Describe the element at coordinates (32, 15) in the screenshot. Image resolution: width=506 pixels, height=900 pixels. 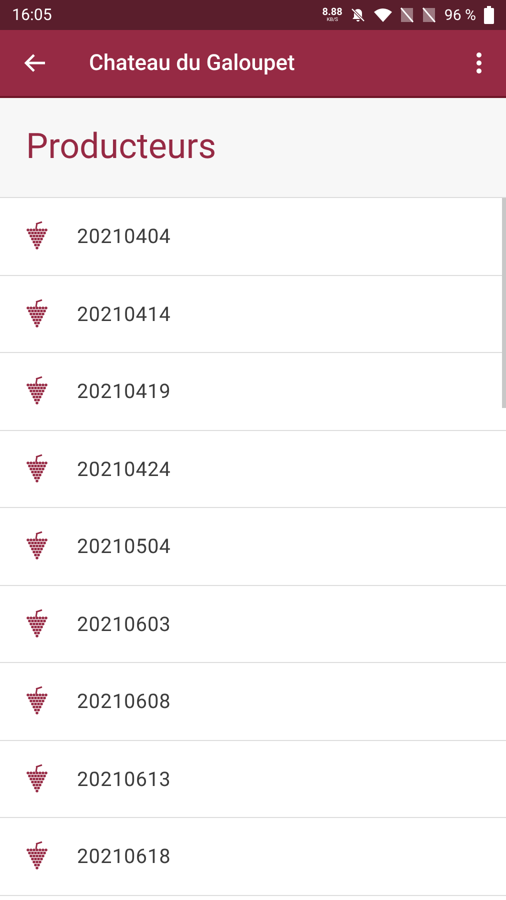
I see `status-time: 16:05` at that location.